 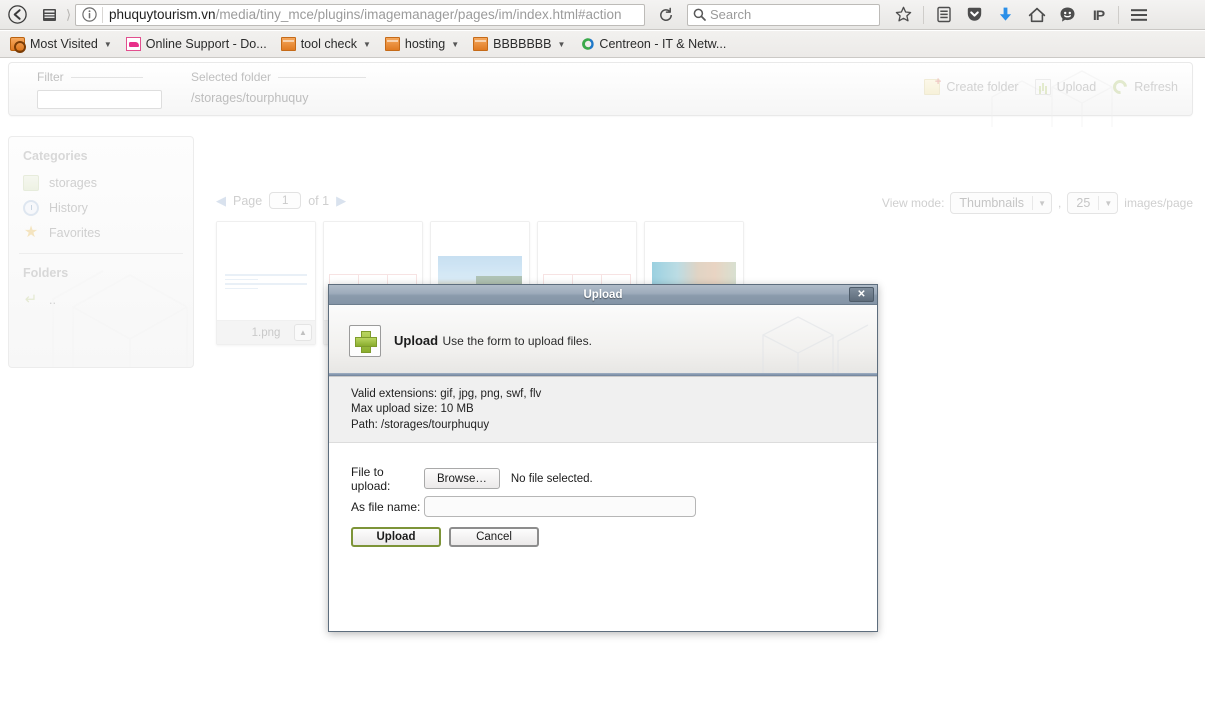 What do you see at coordinates (861, 294) in the screenshot?
I see `close-icon: ✕` at bounding box center [861, 294].